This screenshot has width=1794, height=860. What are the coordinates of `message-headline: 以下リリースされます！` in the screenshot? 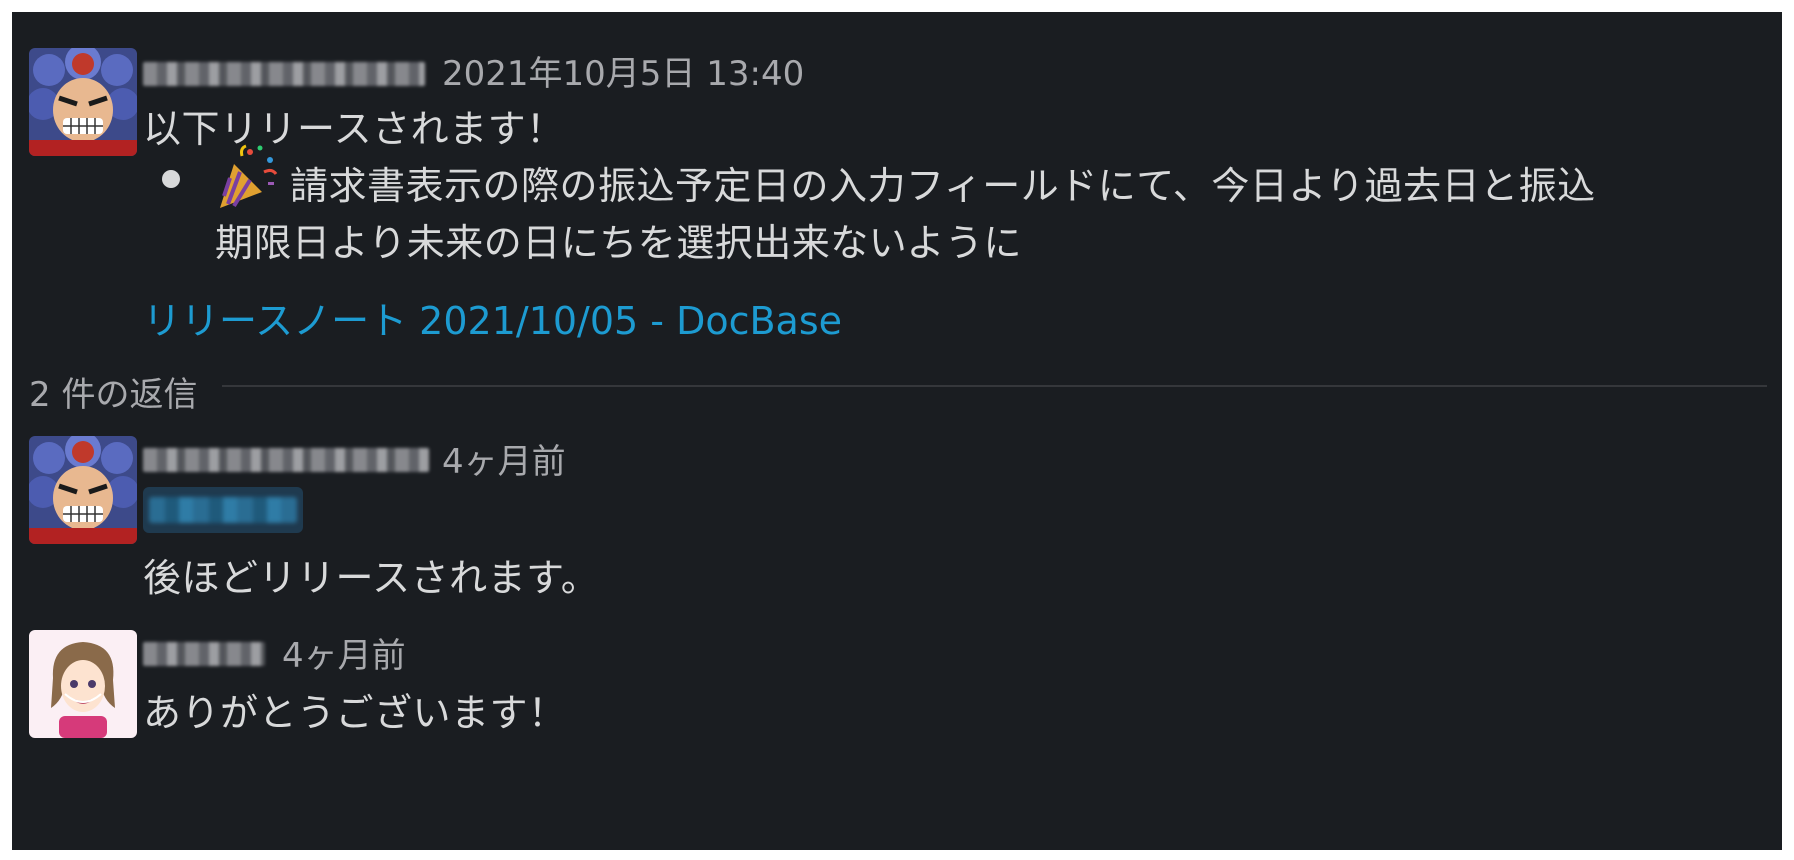 It's located at (354, 129).